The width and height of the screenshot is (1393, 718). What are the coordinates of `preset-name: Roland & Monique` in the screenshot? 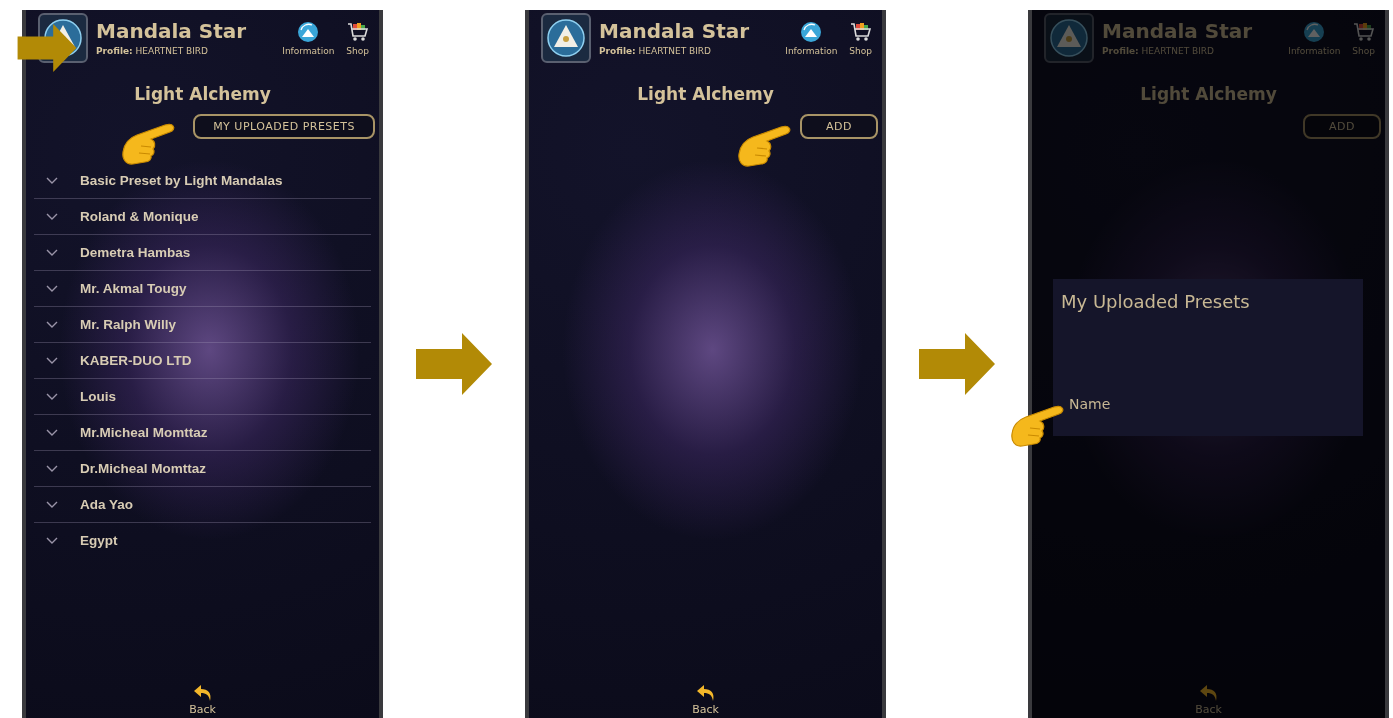 It's located at (139, 216).